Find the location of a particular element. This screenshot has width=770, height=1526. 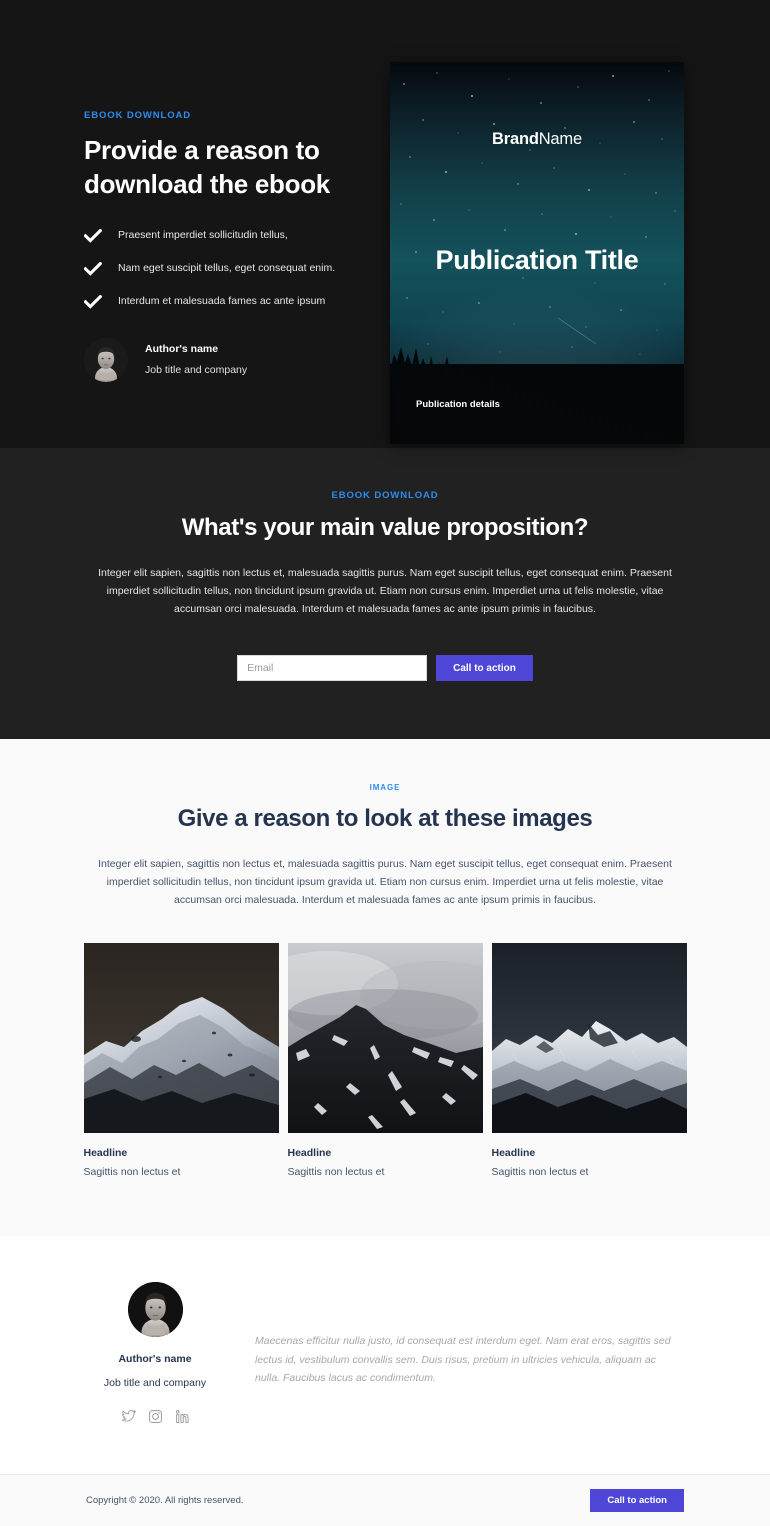

email-signup-form: Call to action is located at coordinates (385, 668).